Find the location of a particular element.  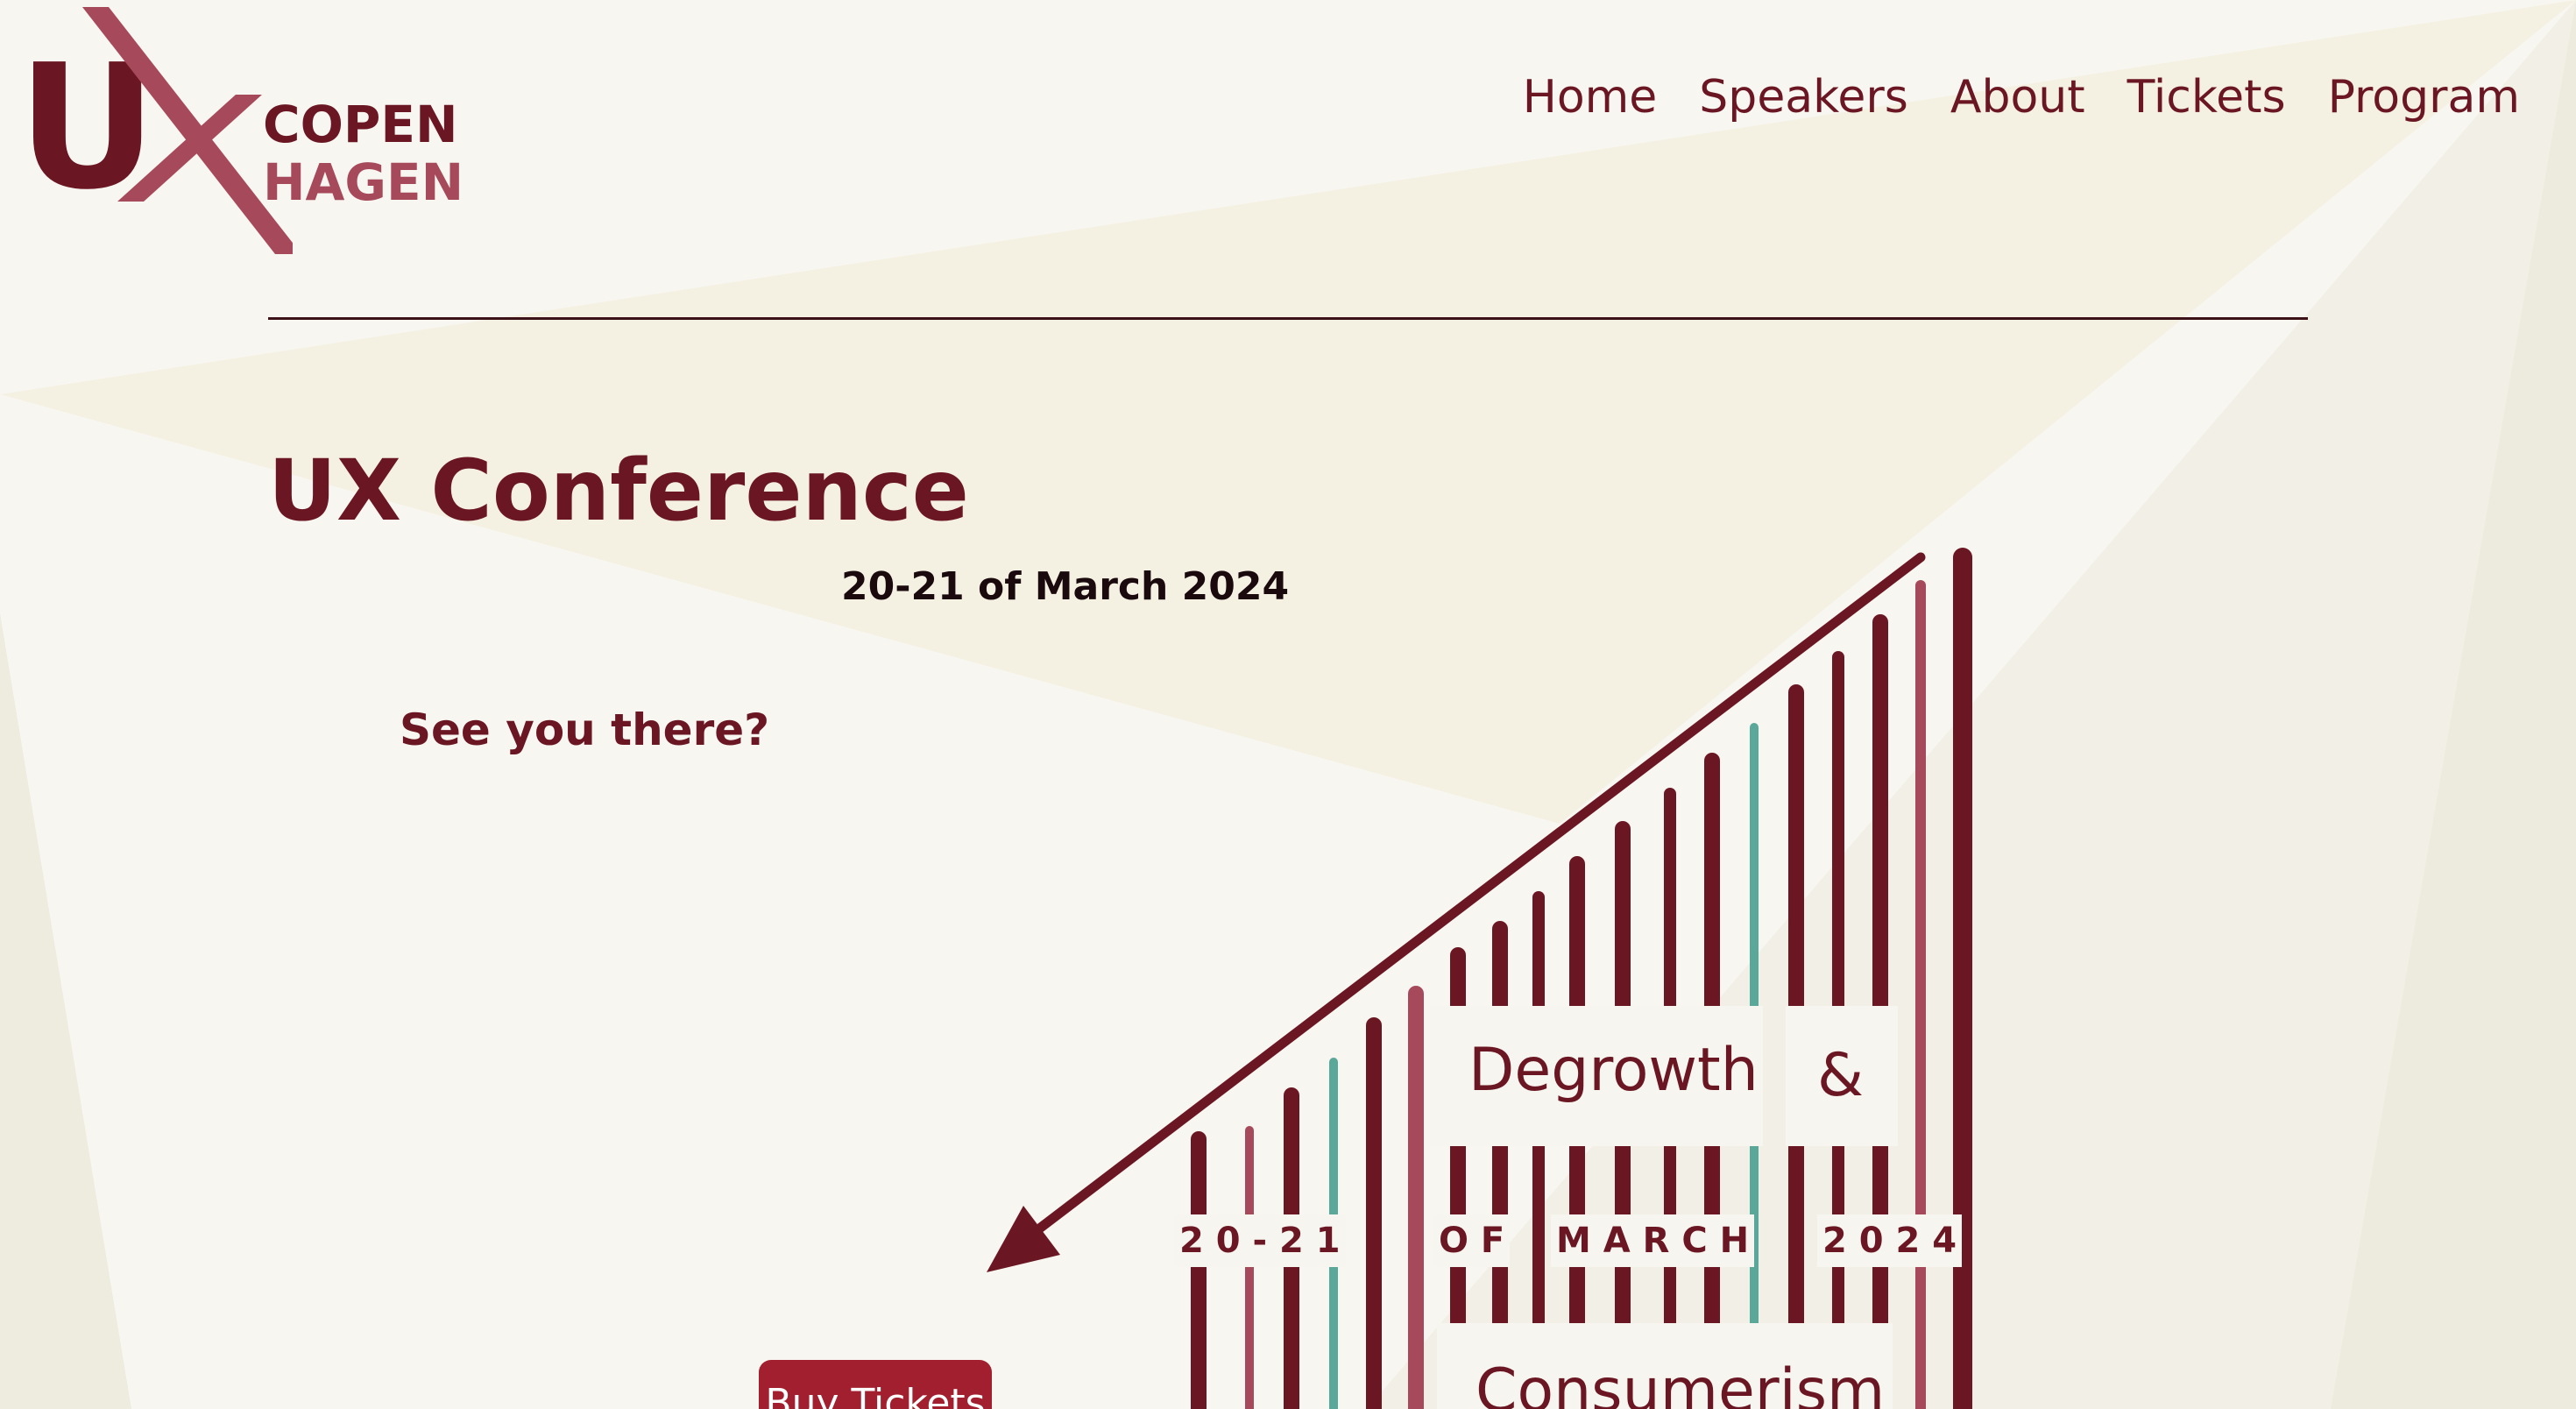

poster-label-degrowth: Degrowth is located at coordinates (1596, 1076).